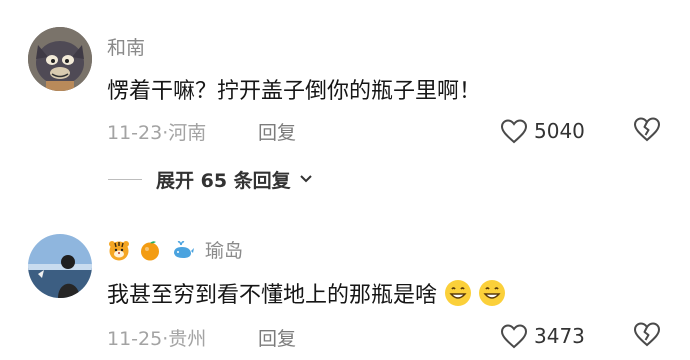 This screenshot has height=360, width=690. I want to click on user-badges: 瑜岛, so click(175, 249).